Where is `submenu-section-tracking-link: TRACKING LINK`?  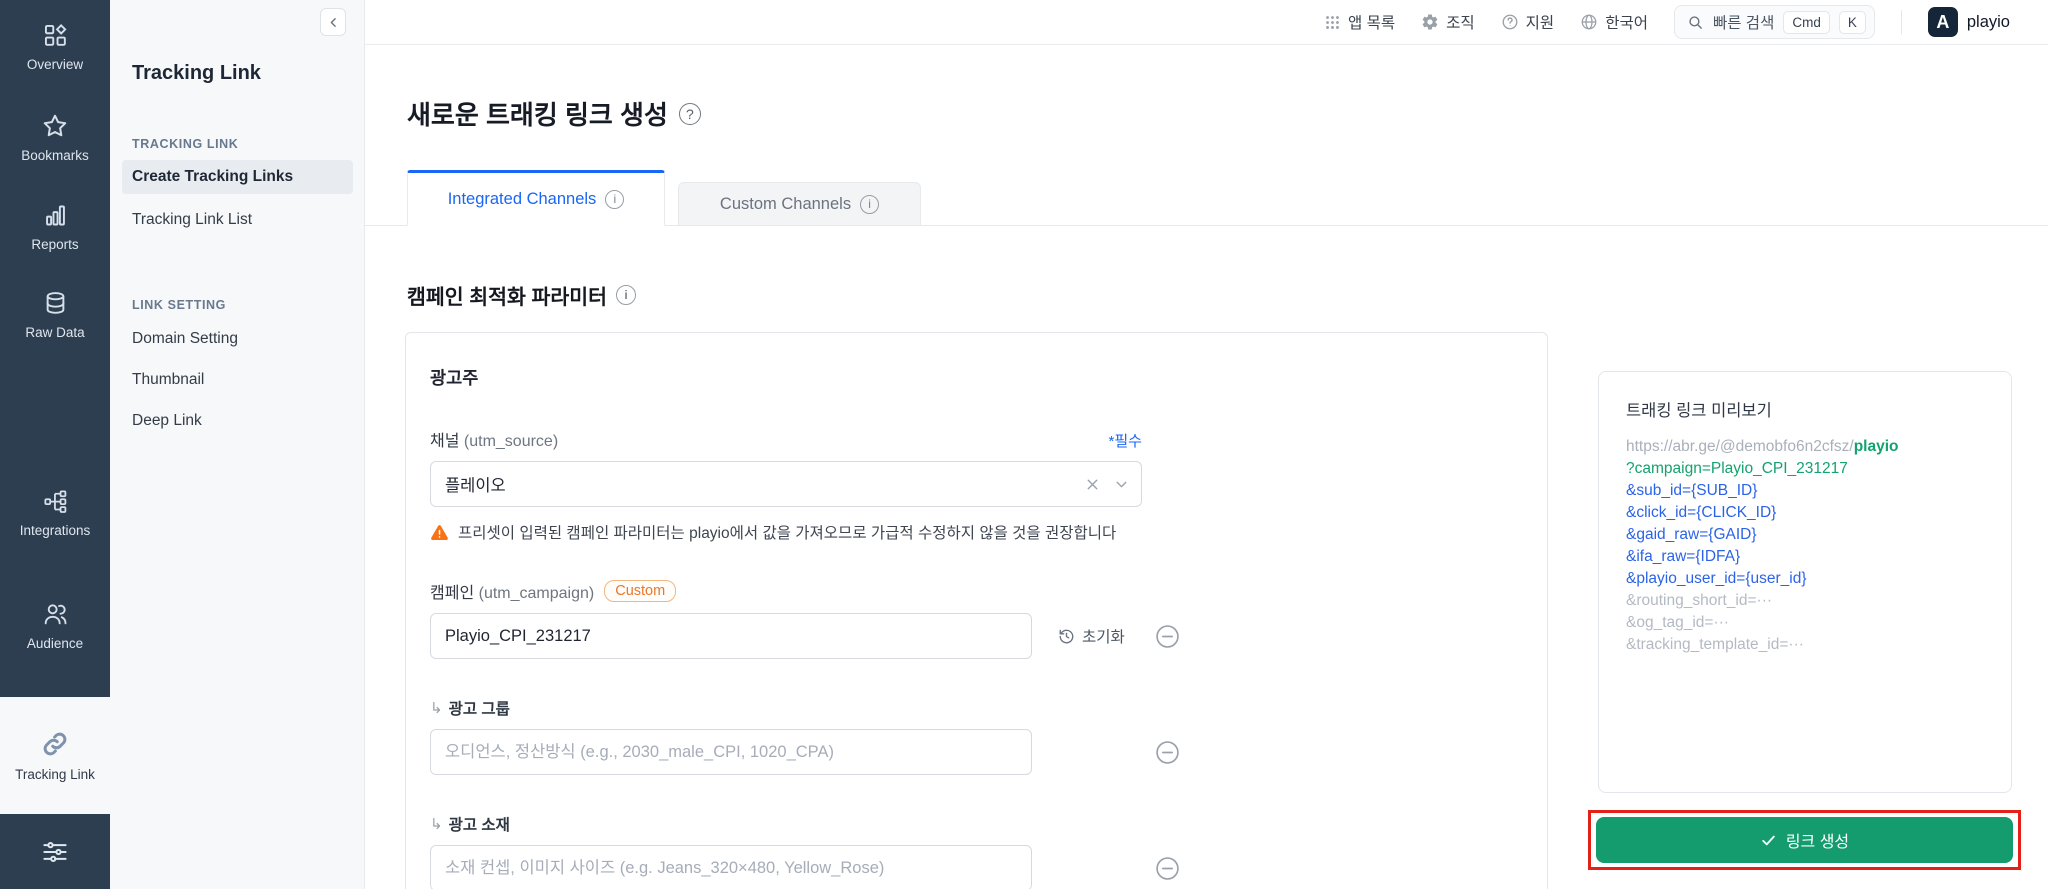
submenu-section-tracking-link: TRACKING LINK is located at coordinates (185, 144).